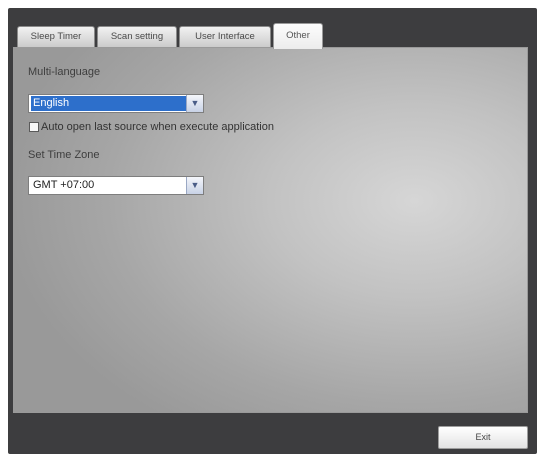 The image size is (545, 457). What do you see at coordinates (64, 155) in the screenshot?
I see `time-zone-label: Set Time Zone` at bounding box center [64, 155].